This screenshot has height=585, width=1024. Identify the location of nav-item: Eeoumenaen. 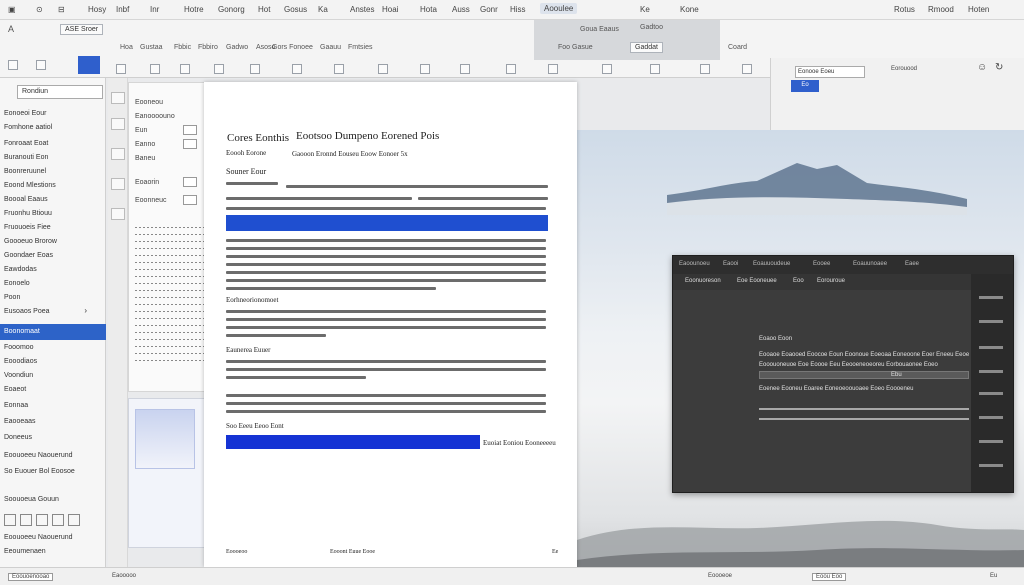
(25, 551).